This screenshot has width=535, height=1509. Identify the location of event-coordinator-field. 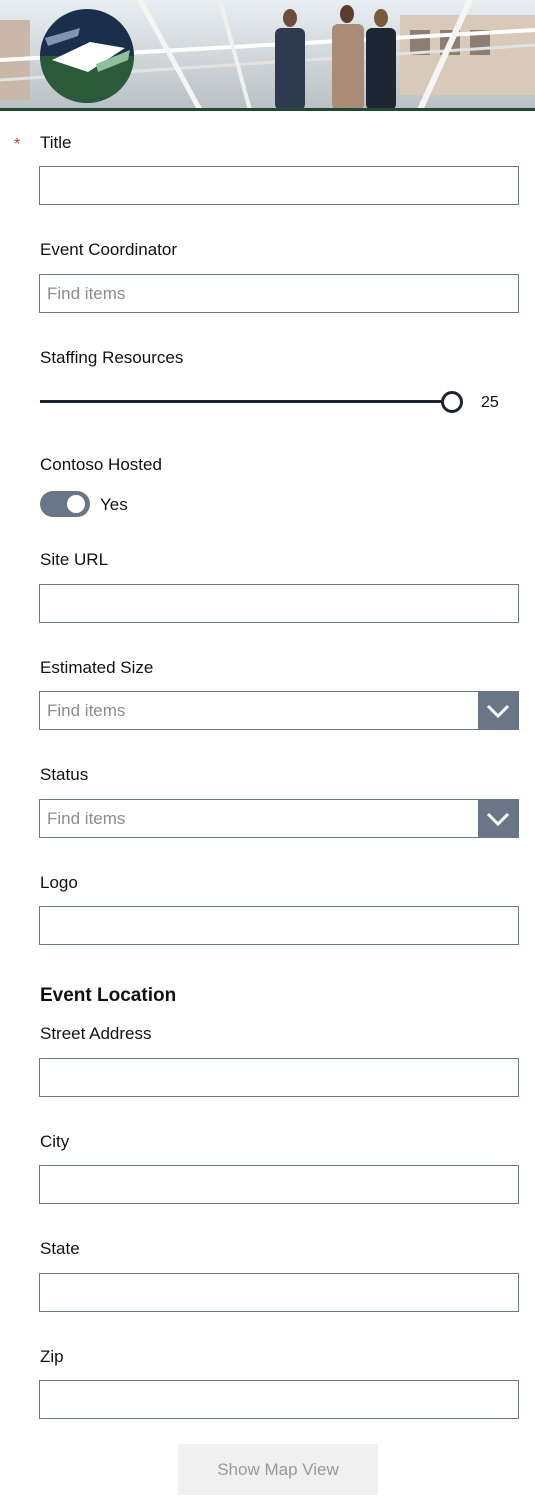
(279, 293).